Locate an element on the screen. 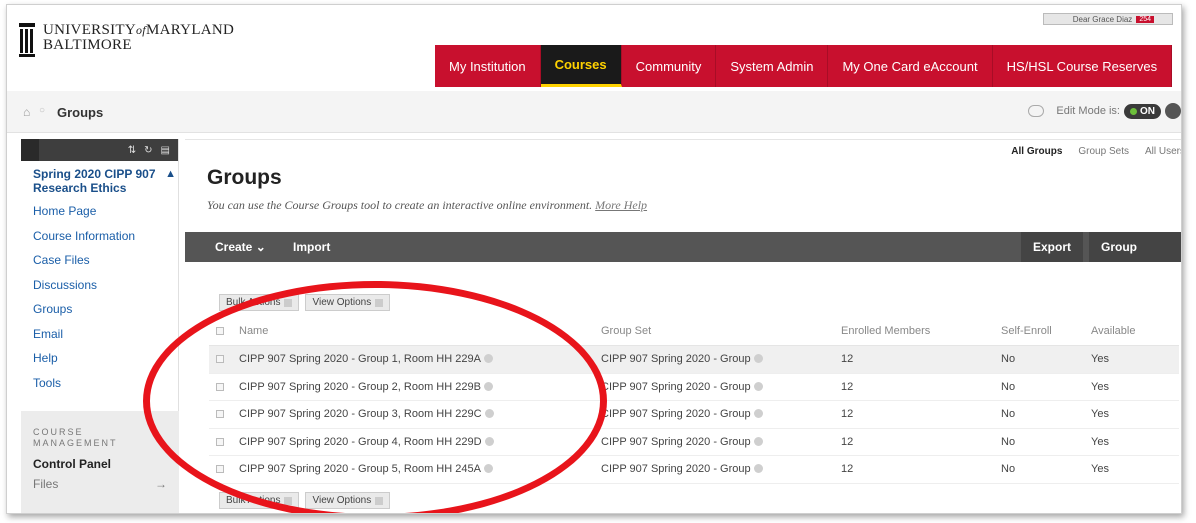  menu-item-discussions: Discussions is located at coordinates (99, 285).